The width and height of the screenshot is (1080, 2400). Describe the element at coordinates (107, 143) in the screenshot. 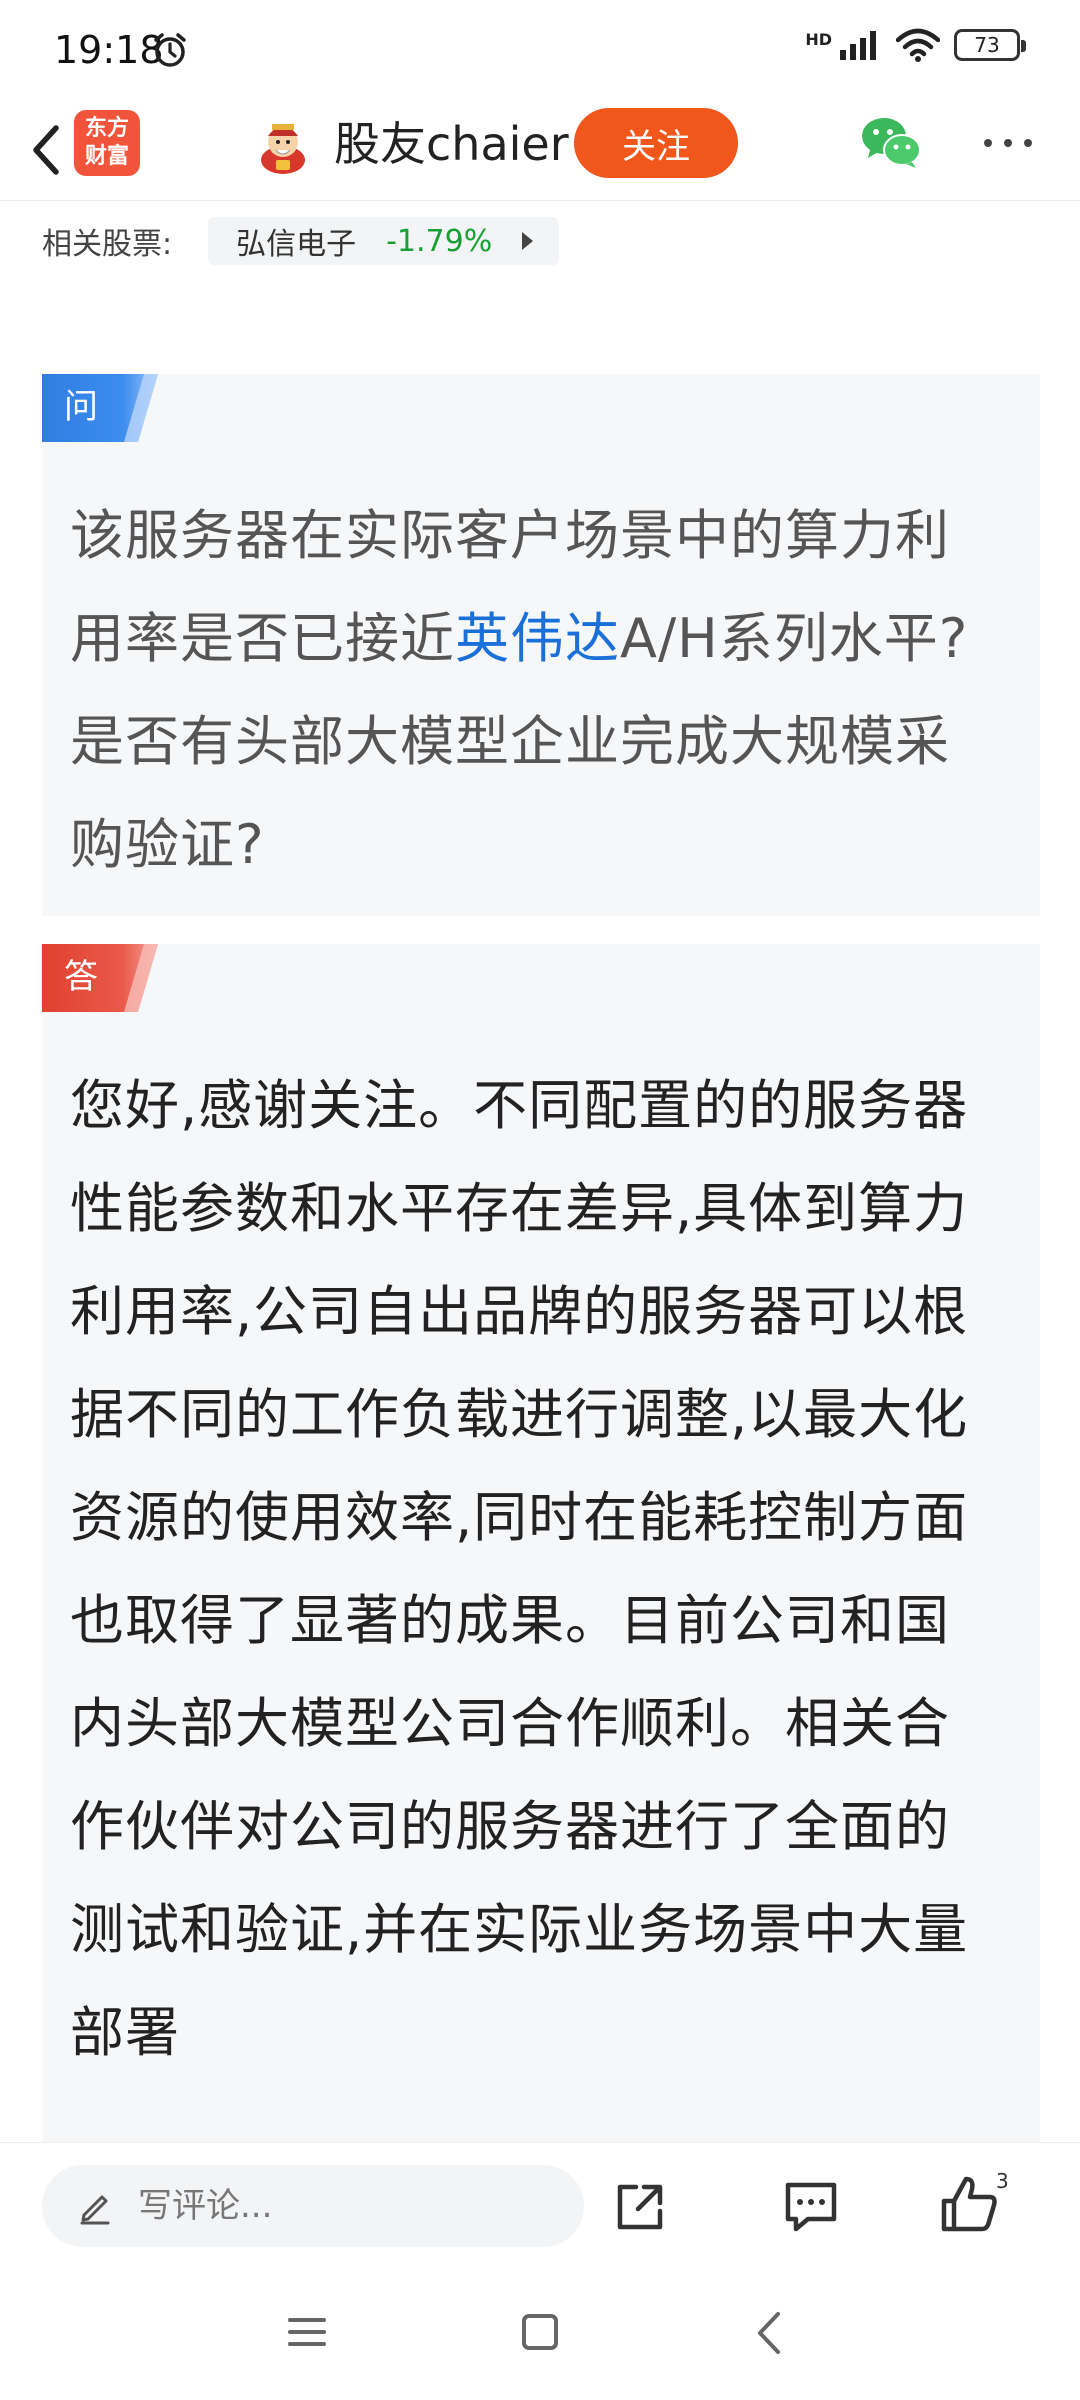

I see `app-logo: 东方 财富` at that location.